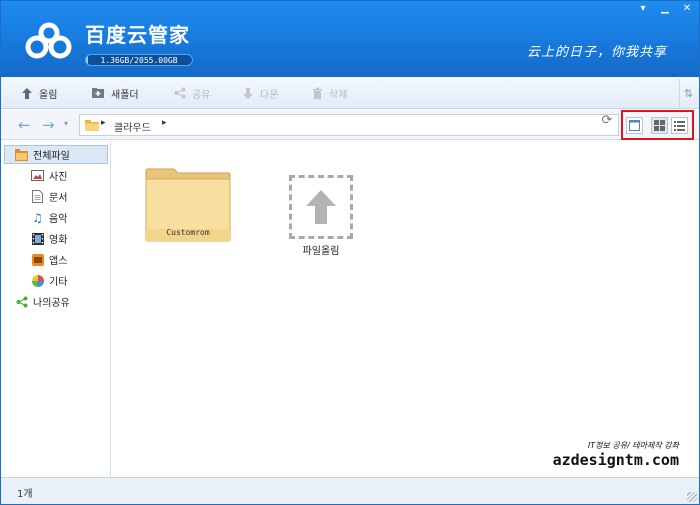 Image resolution: width=700 pixels, height=505 pixels. I want to click on share-button: 공유, so click(192, 93).